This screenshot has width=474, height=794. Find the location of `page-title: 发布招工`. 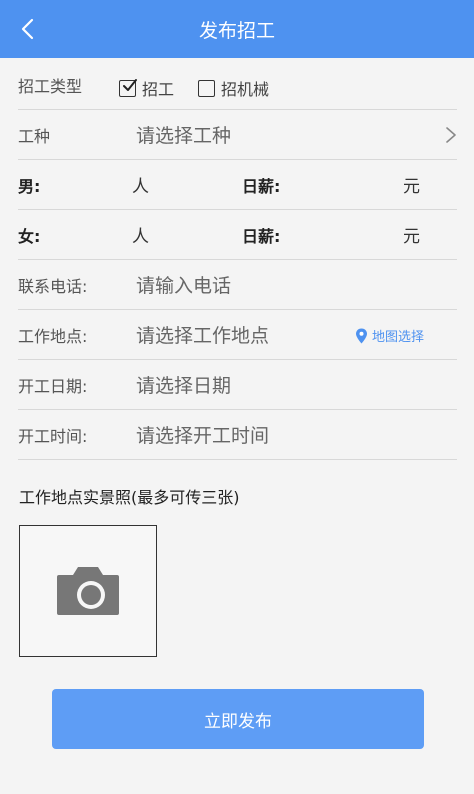

page-title: 发布招工 is located at coordinates (236, 30).